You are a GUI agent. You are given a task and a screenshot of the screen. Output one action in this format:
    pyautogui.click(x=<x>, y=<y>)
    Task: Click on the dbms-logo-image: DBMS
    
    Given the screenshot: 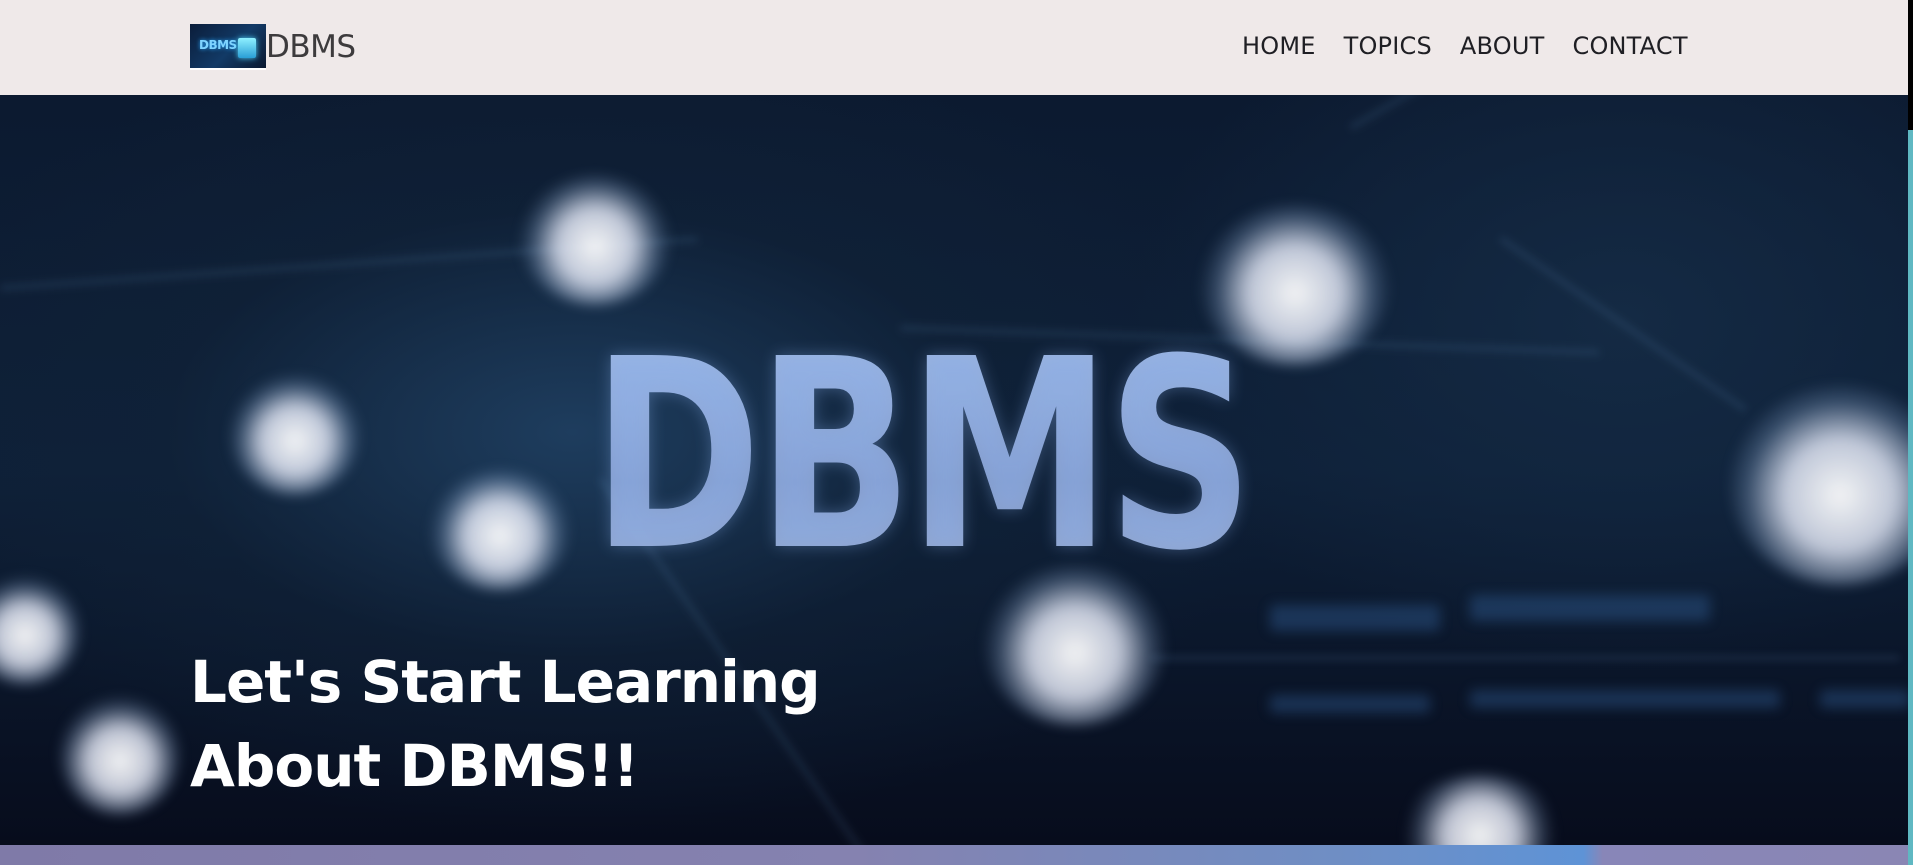 What is the action you would take?
    pyautogui.click(x=228, y=47)
    